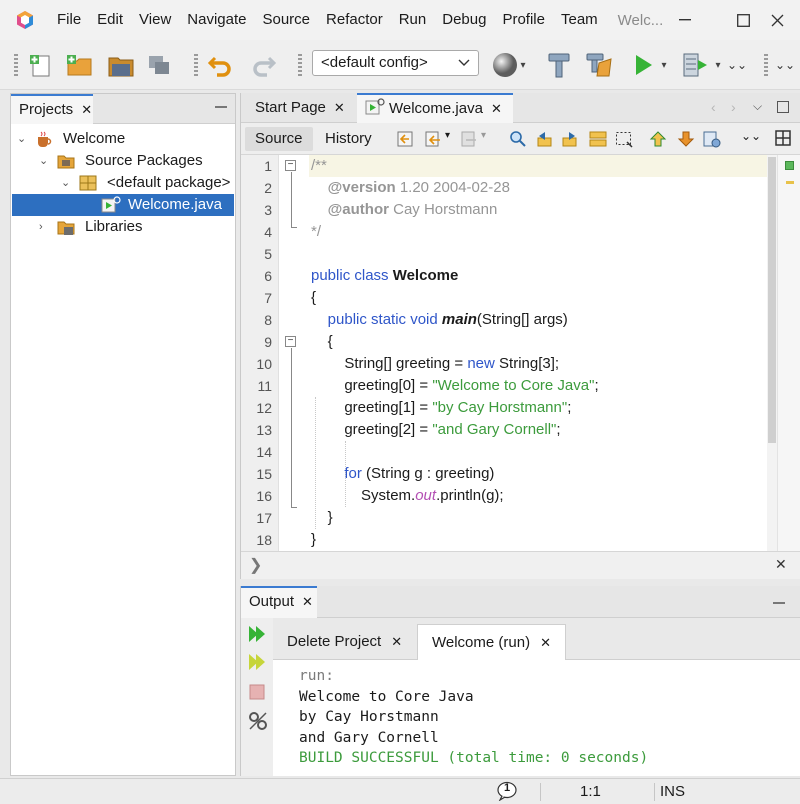 The image size is (800, 804). I want to click on tab-output: Output ✕, so click(279, 602).